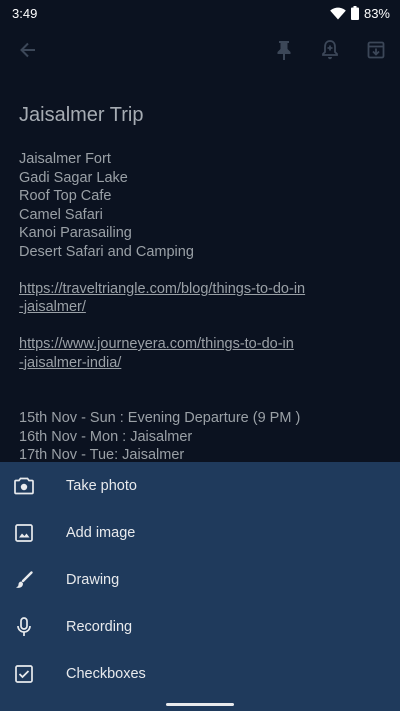 Image resolution: width=400 pixels, height=711 pixels. Describe the element at coordinates (360, 13) in the screenshot. I see `status-icons: 83%` at that location.